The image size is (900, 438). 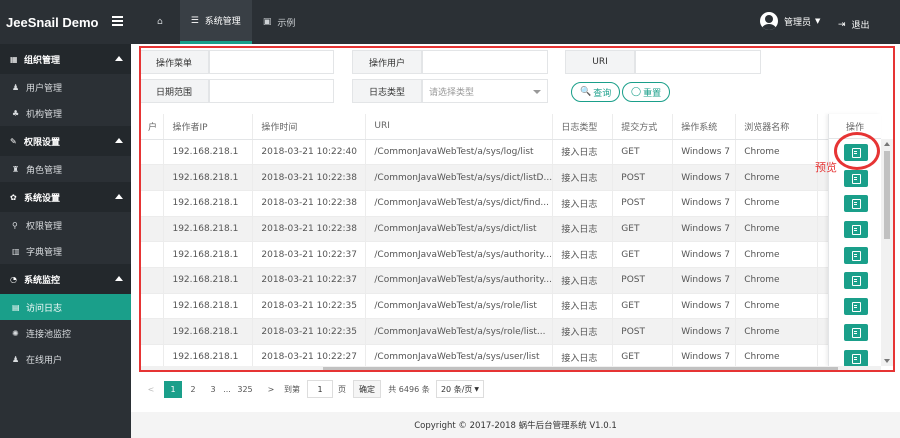 I want to click on page-1-button: 1, so click(x=173, y=389).